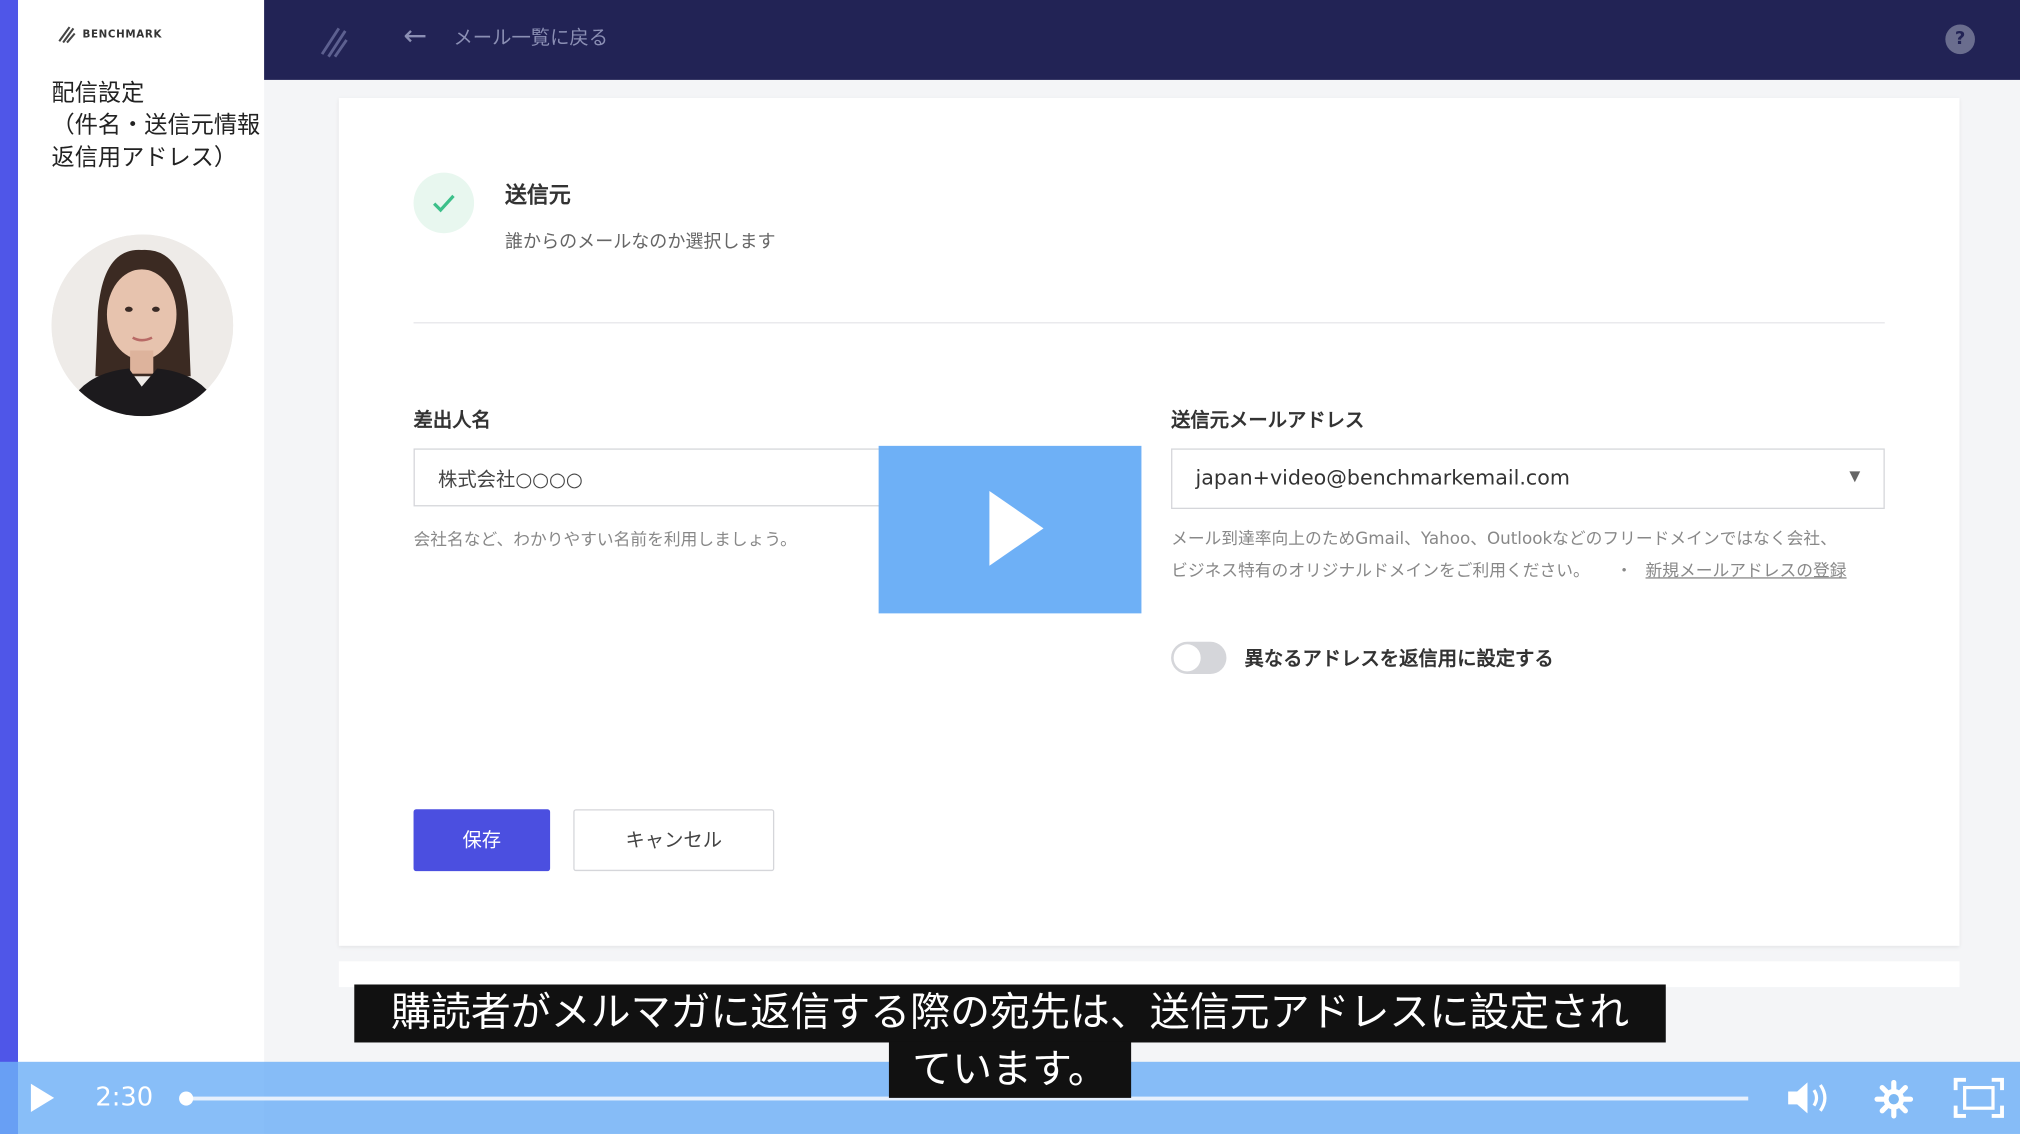  Describe the element at coordinates (67, 35) in the screenshot. I see `benchmark-logo-icon` at that location.